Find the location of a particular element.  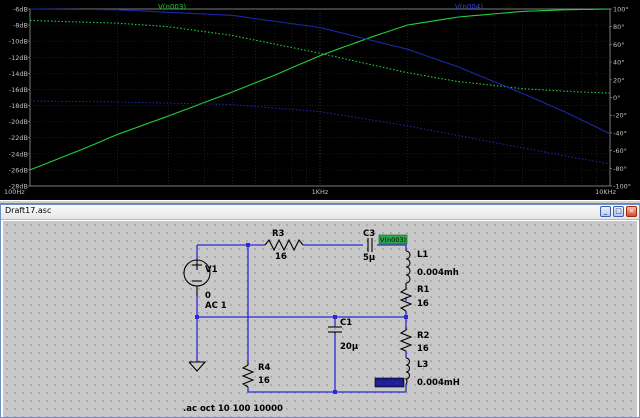

capacitor-c3 is located at coordinates (370, 245).